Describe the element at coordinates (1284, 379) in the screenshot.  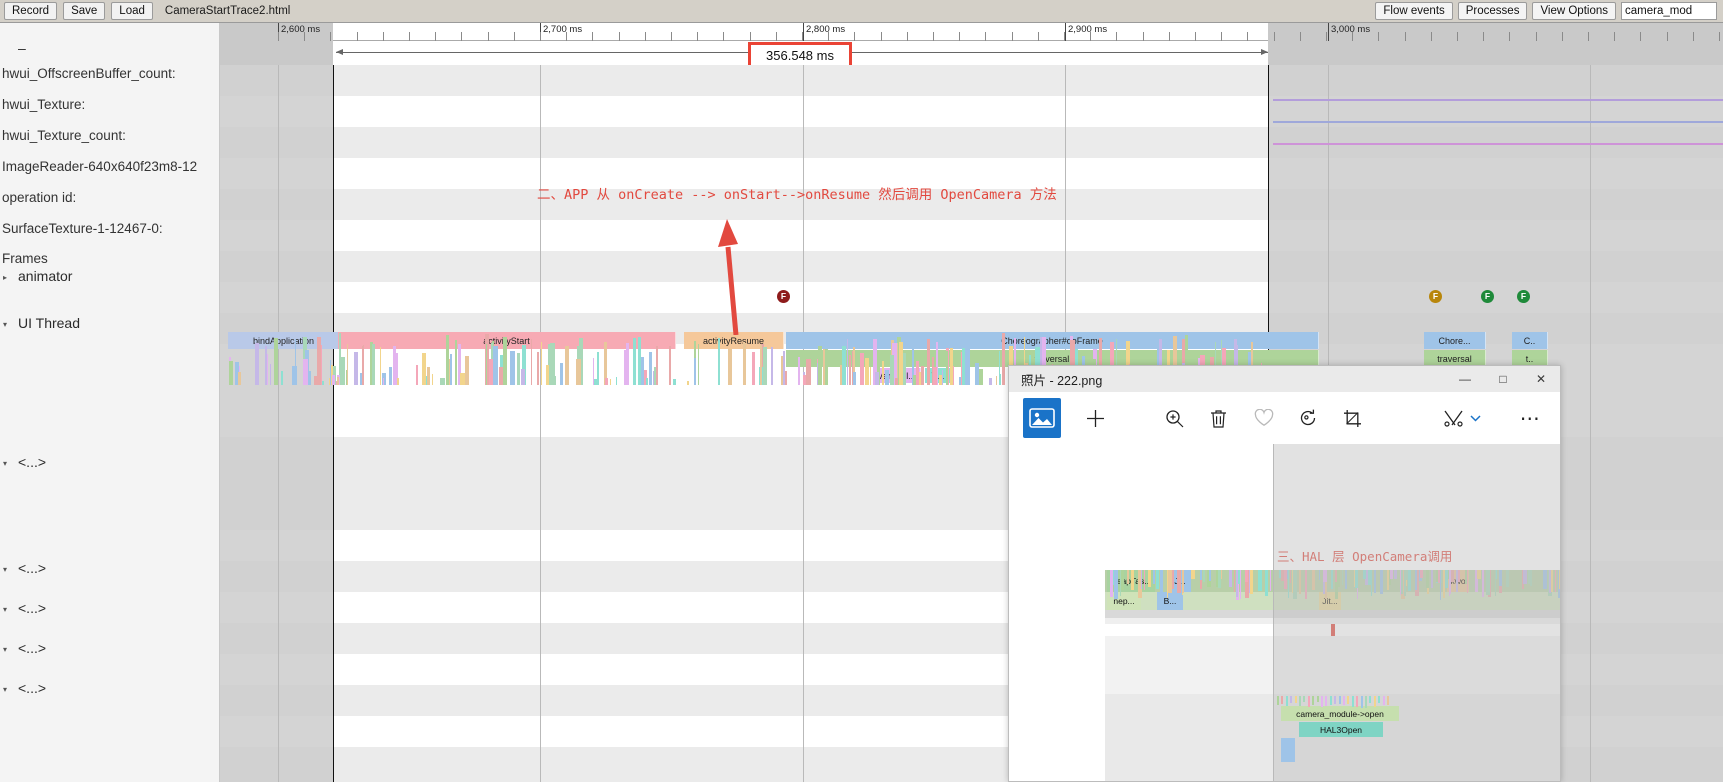
I see `photo-window-titlebar: 照片 - 222.png — □ ✕` at that location.